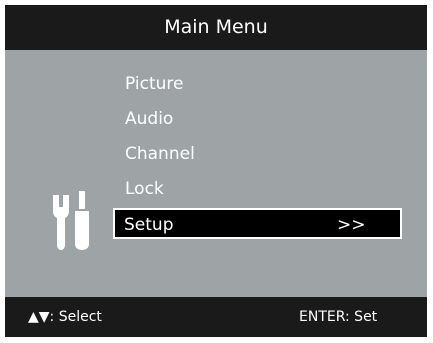 This screenshot has height=343, width=433. I want to click on menu-title: Main Menu, so click(216, 27).